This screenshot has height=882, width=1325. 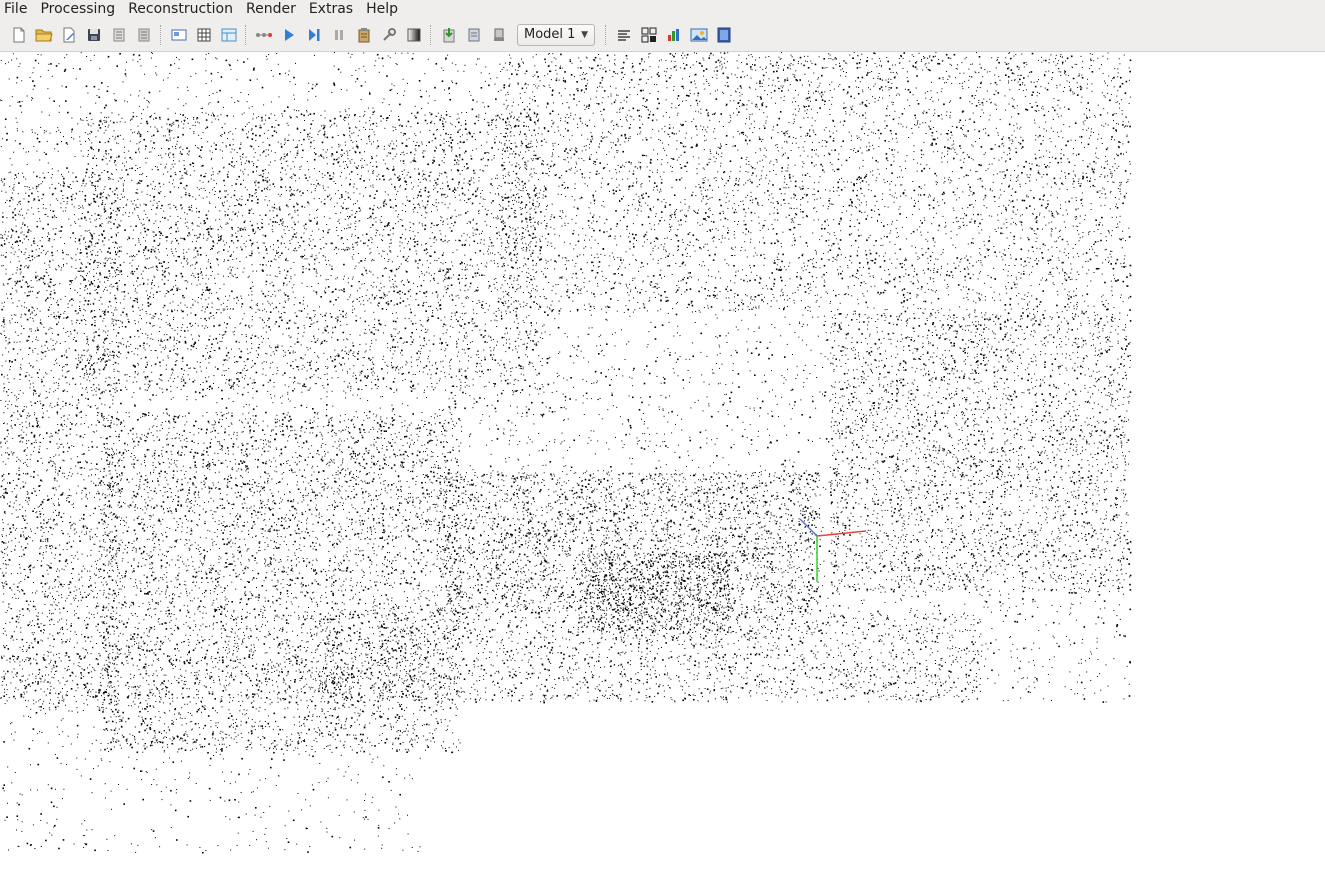 I want to click on grab-movie-icon, so click(x=723, y=34).